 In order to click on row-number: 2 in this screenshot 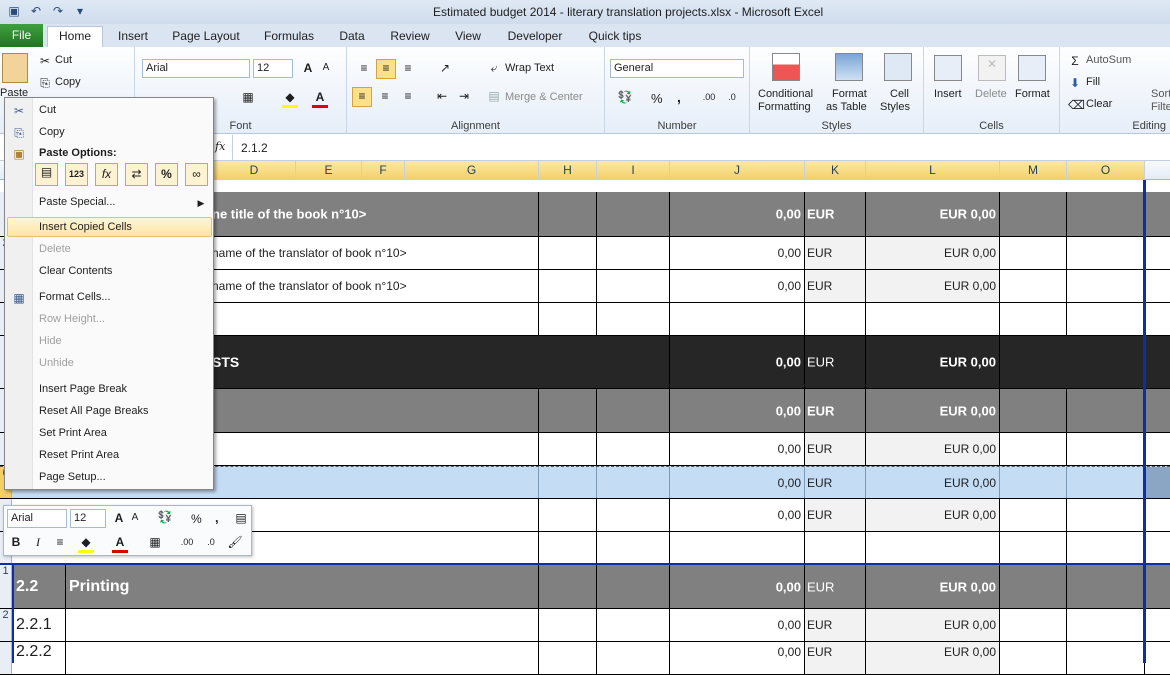, I will do `click(6, 625)`.